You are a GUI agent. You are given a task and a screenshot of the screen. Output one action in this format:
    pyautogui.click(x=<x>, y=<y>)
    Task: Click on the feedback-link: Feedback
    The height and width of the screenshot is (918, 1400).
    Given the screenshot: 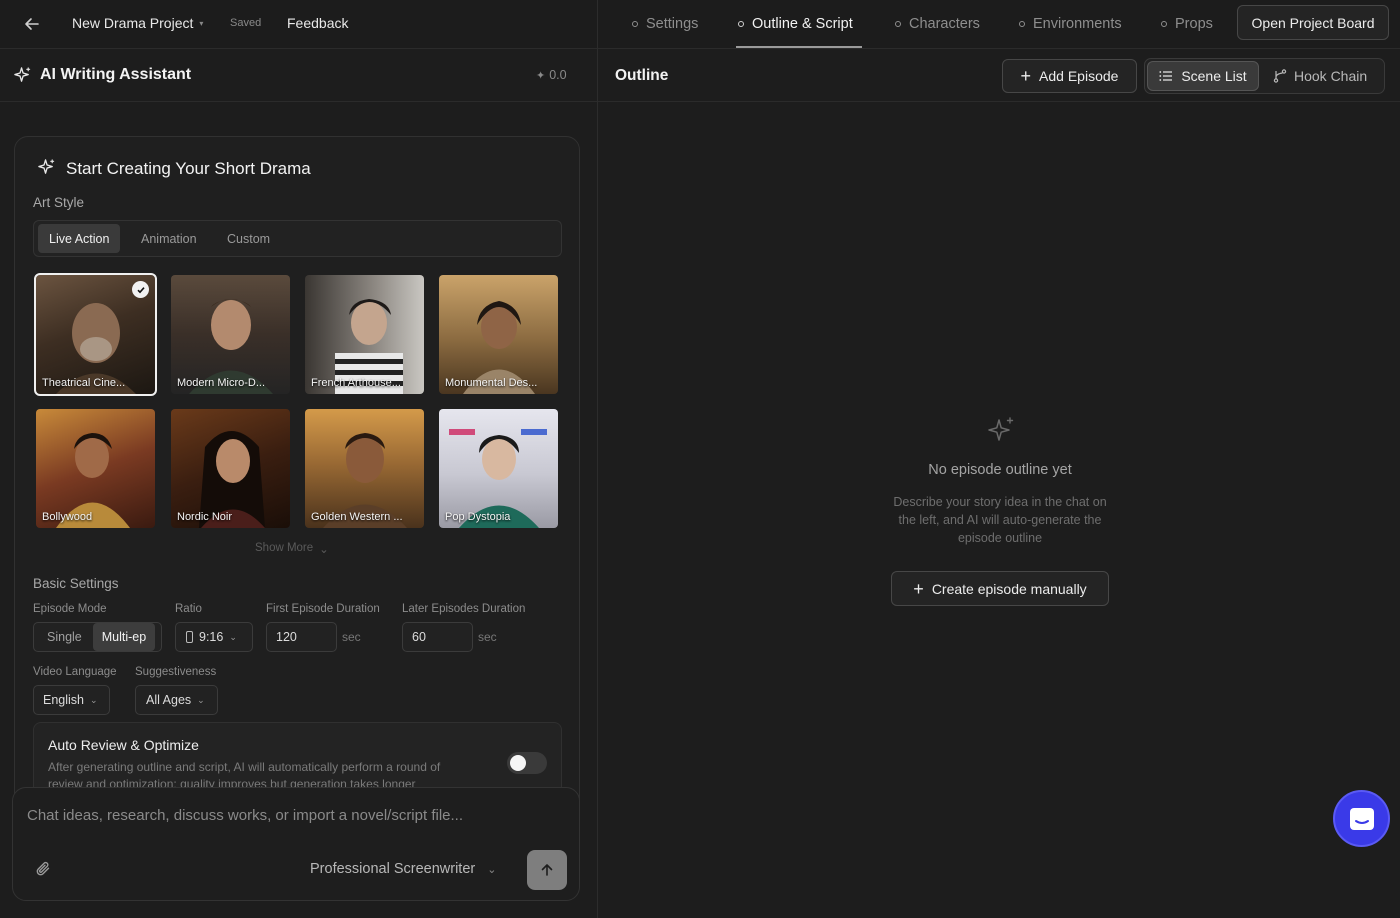 What is the action you would take?
    pyautogui.click(x=317, y=23)
    